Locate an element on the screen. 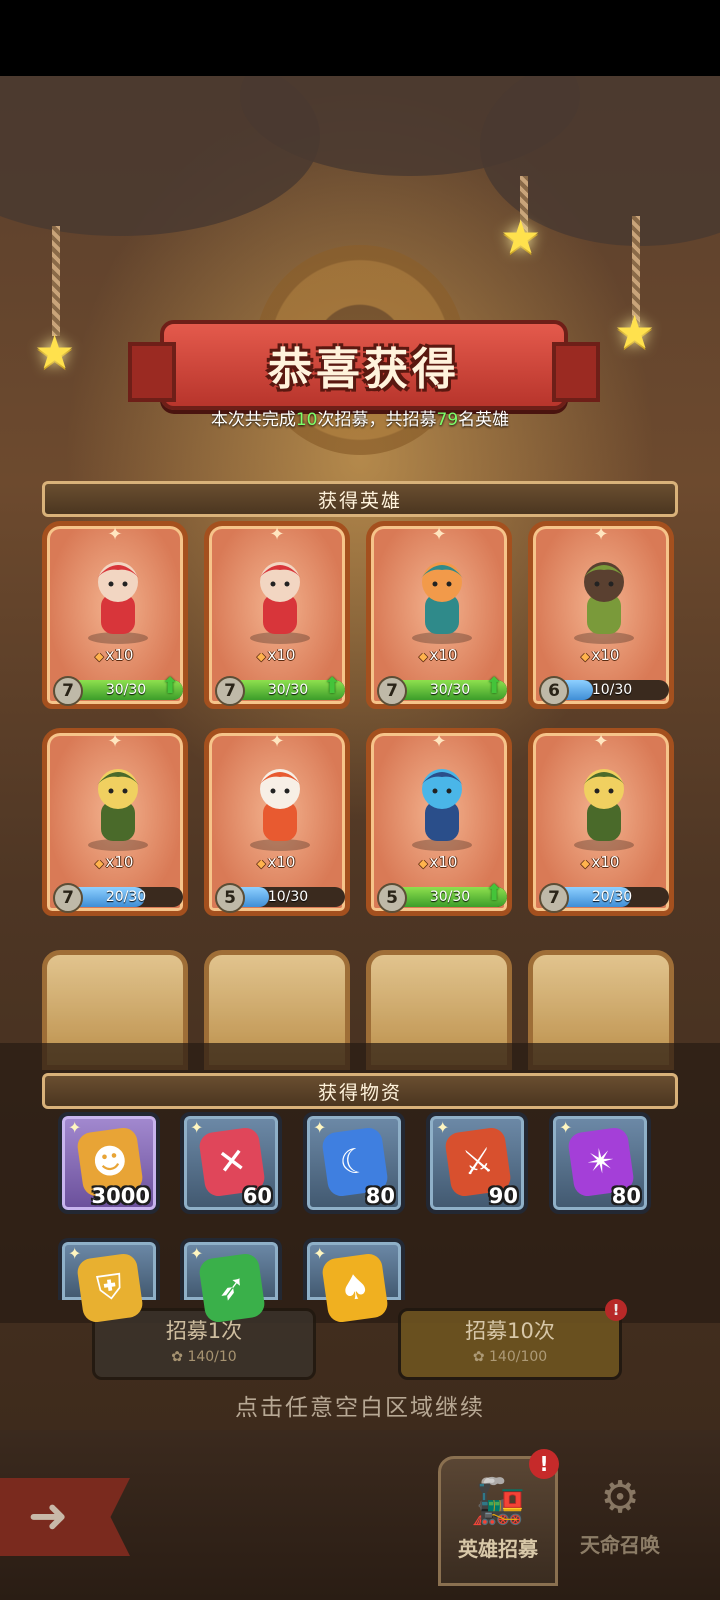  summary-prefix: 本次共完成 is located at coordinates (253, 420).